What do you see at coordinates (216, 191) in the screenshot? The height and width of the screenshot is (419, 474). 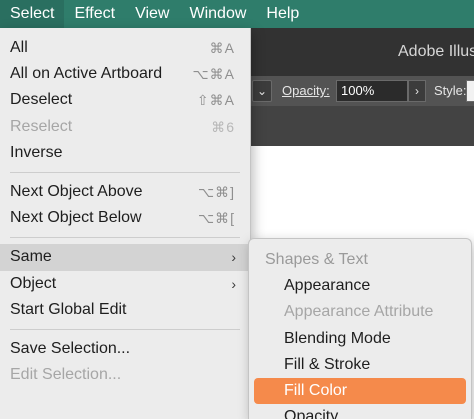 I see `menu-item-shortcut: ⌥⌘]` at bounding box center [216, 191].